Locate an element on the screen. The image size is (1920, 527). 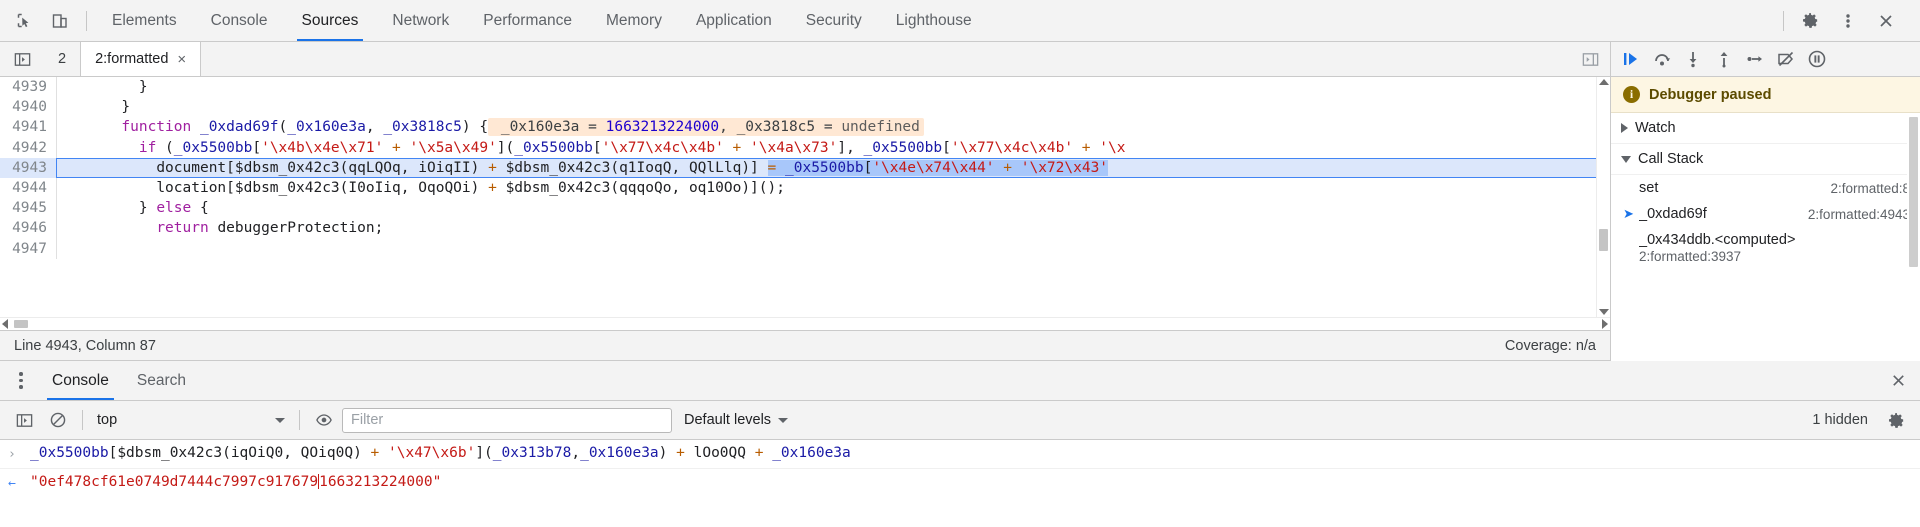
clear-console-icon is located at coordinates (58, 420).